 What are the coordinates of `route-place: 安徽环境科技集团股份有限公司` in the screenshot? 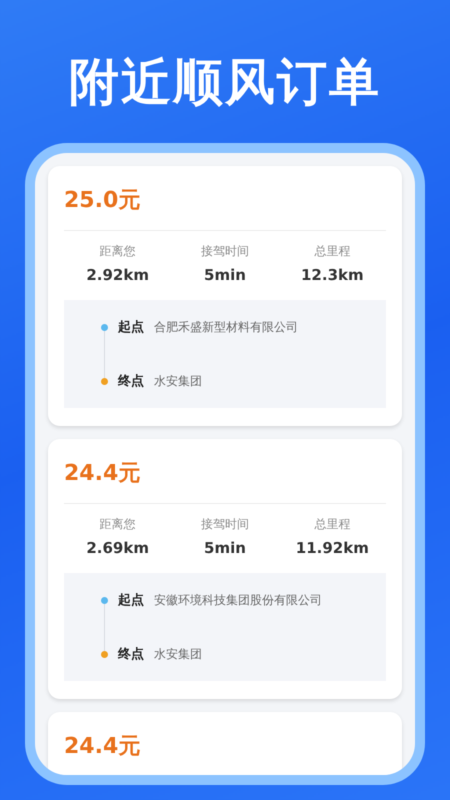 It's located at (238, 600).